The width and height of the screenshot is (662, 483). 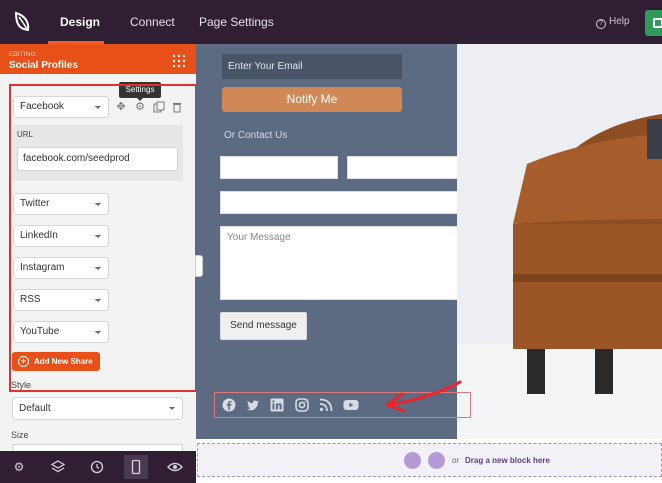 What do you see at coordinates (35, 408) in the screenshot?
I see `style-select-value: Default` at bounding box center [35, 408].